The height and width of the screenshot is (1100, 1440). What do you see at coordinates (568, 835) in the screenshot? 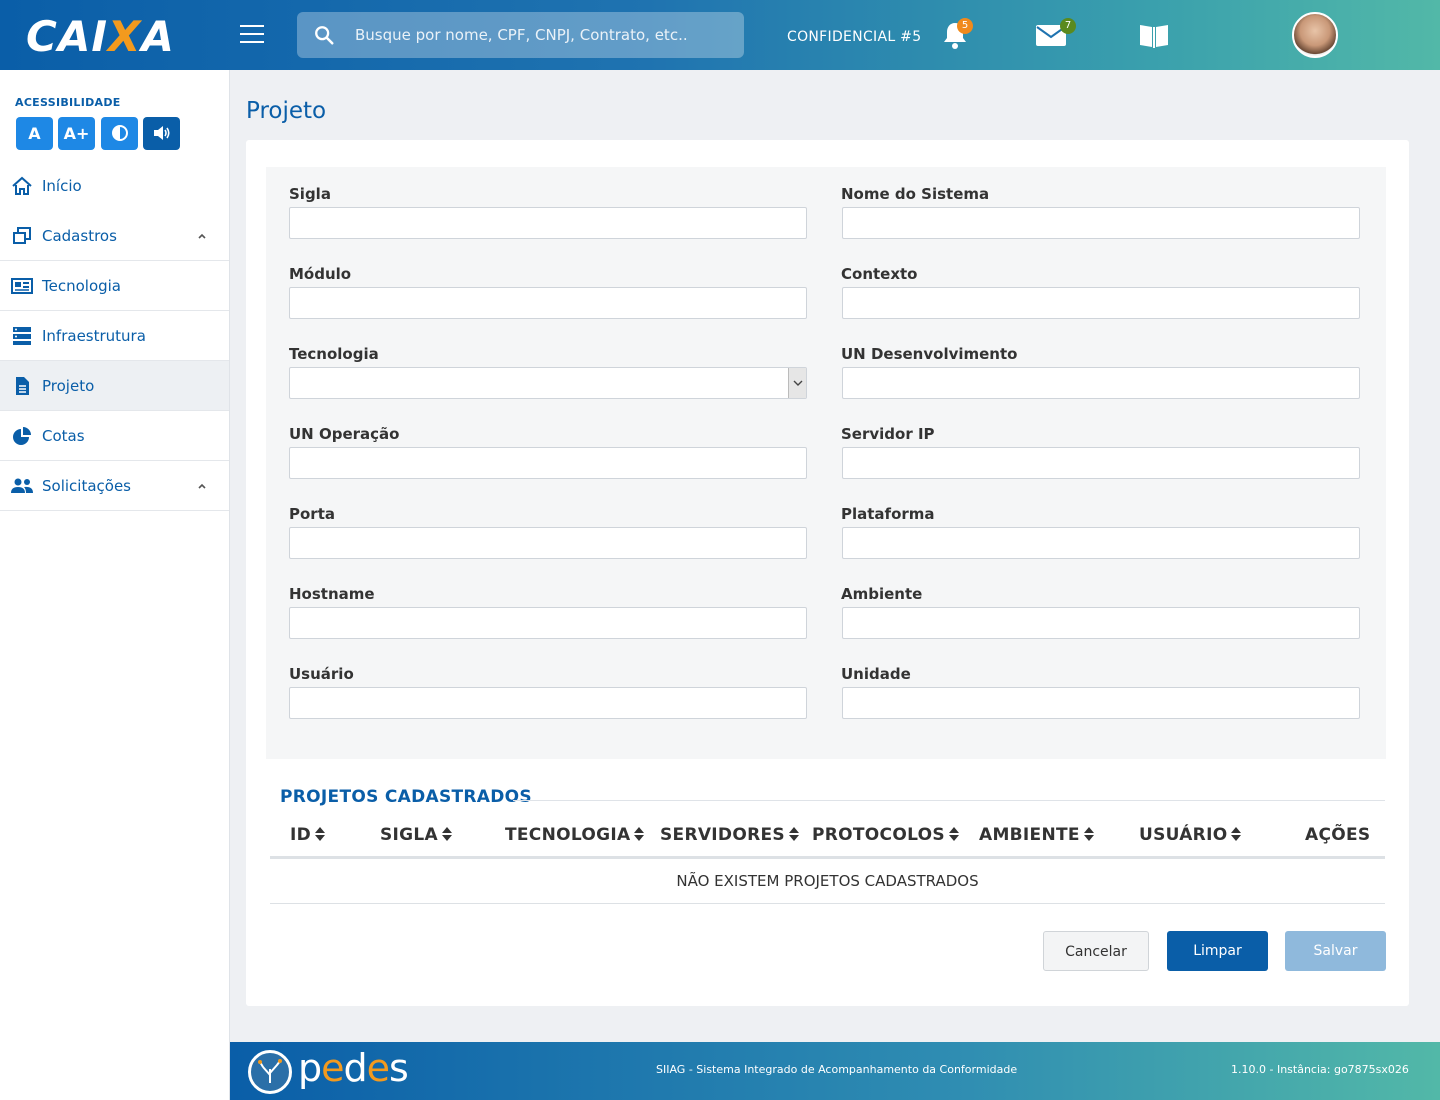
I see `column-header-label: TECNOLOGIA` at bounding box center [568, 835].